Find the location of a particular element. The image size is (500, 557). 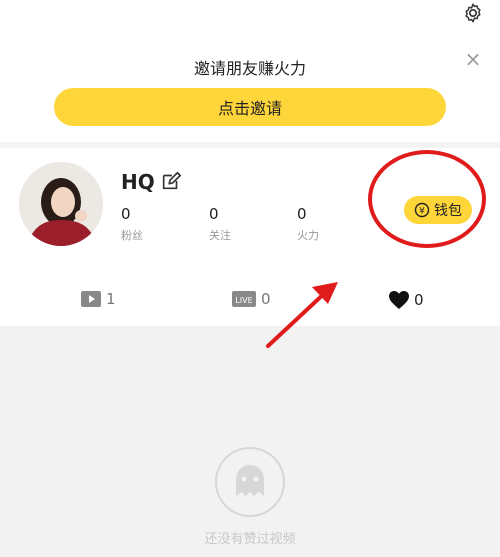

stat-fans: 0 粉丝 is located at coordinates (132, 224).